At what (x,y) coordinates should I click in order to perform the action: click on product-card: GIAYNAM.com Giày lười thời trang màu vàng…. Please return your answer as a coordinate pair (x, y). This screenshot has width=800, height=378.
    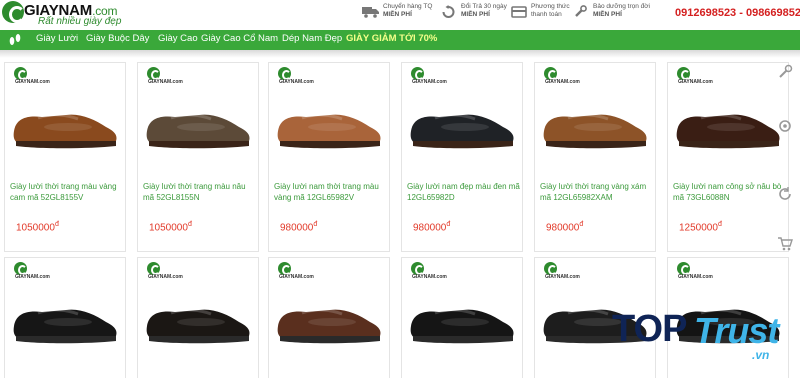
    Looking at the image, I should click on (65, 157).